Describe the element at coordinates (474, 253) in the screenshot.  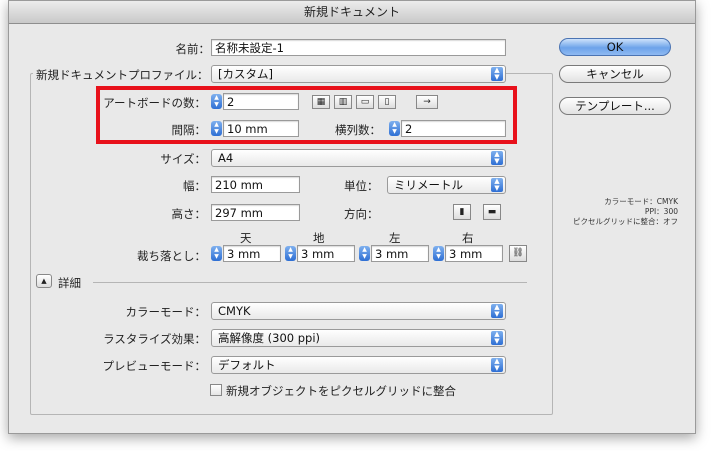
I see `bleed-right-field: 3 mm` at that location.